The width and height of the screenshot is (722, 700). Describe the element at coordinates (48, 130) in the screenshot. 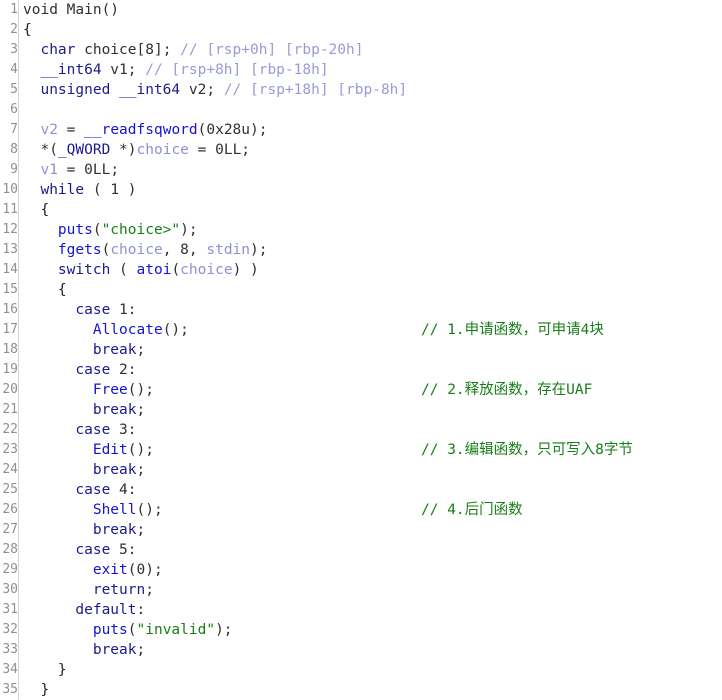

I see `token-var: v2` at that location.